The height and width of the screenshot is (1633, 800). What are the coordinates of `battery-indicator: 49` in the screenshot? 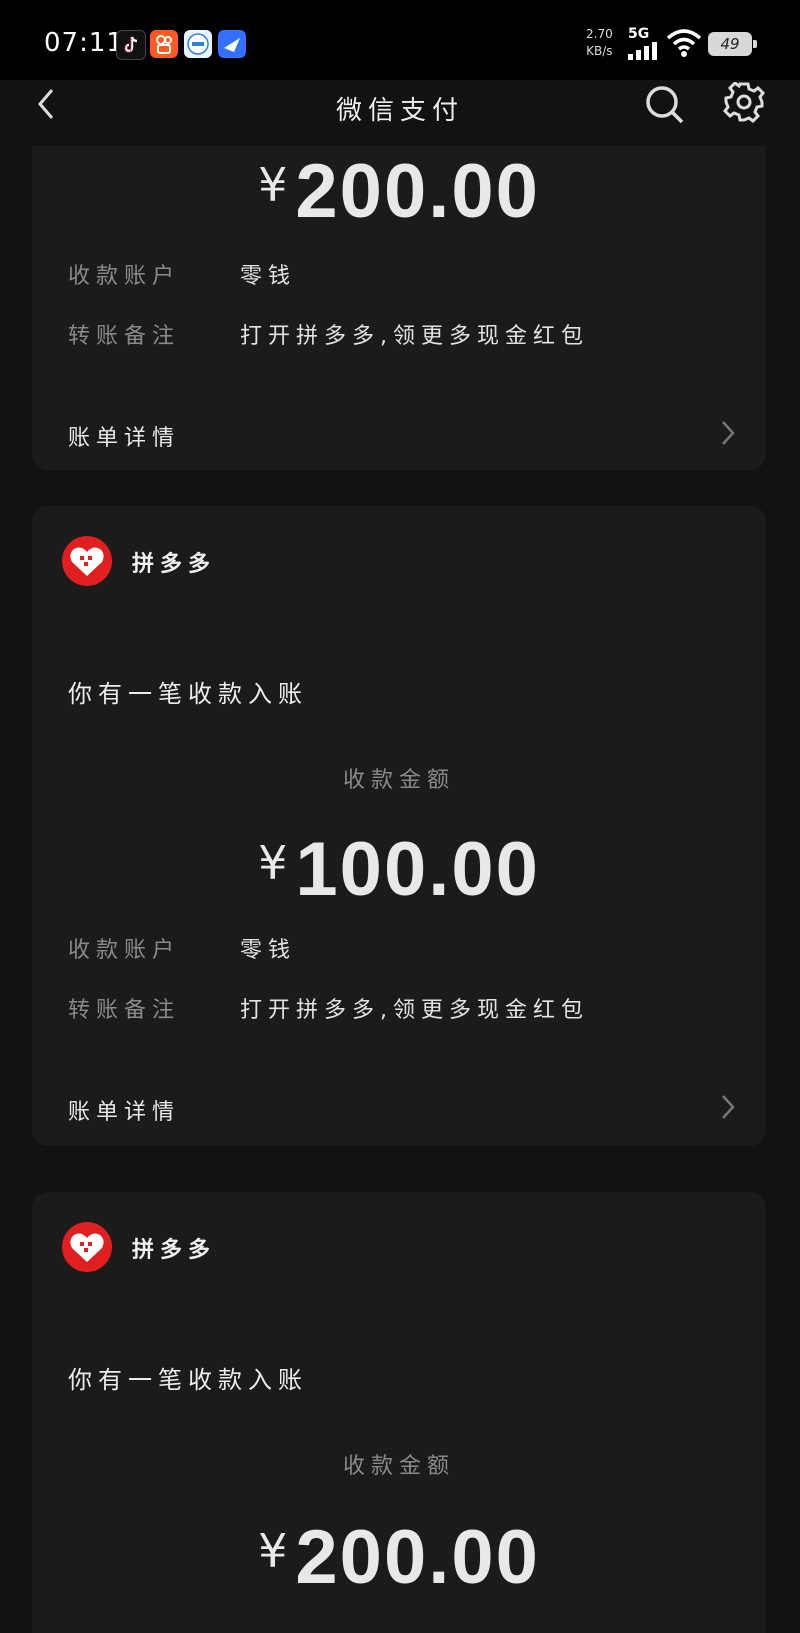 It's located at (732, 44).